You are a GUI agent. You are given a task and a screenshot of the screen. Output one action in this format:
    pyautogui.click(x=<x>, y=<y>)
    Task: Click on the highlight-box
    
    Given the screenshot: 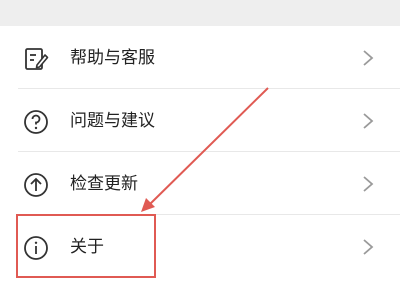 What is the action you would take?
    pyautogui.click(x=86, y=246)
    